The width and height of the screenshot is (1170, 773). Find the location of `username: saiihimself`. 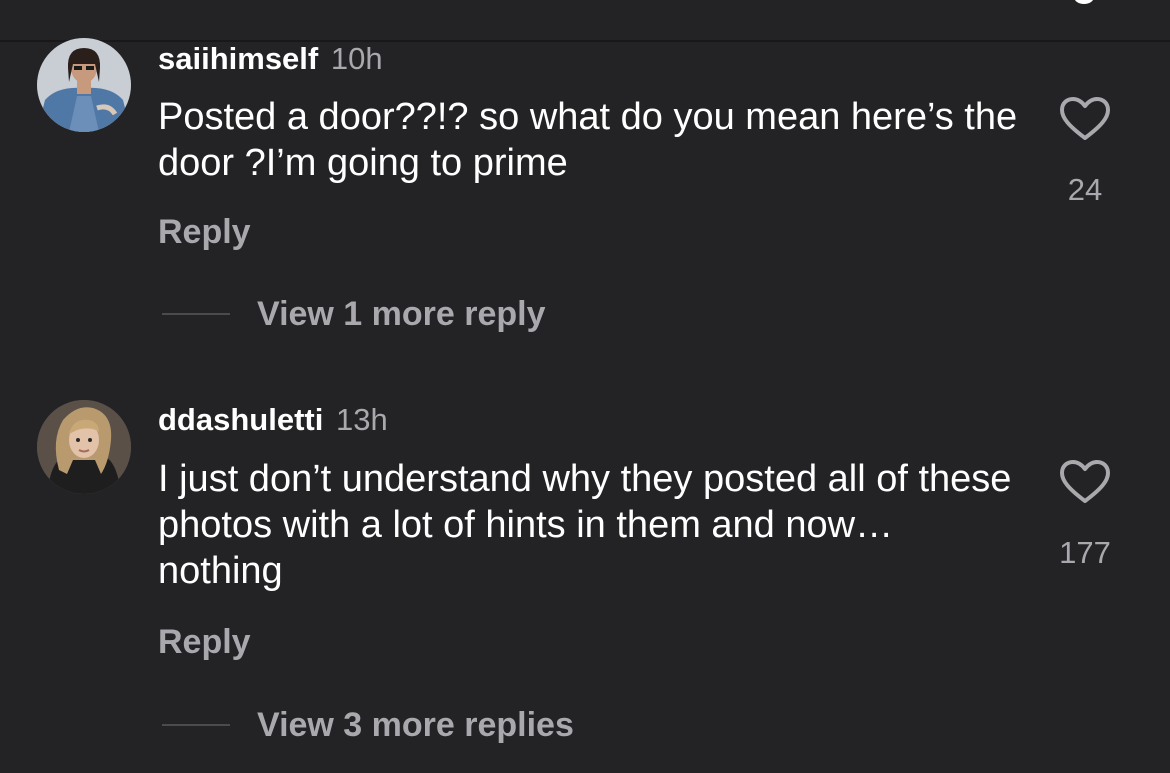

username: saiihimself is located at coordinates (238, 58).